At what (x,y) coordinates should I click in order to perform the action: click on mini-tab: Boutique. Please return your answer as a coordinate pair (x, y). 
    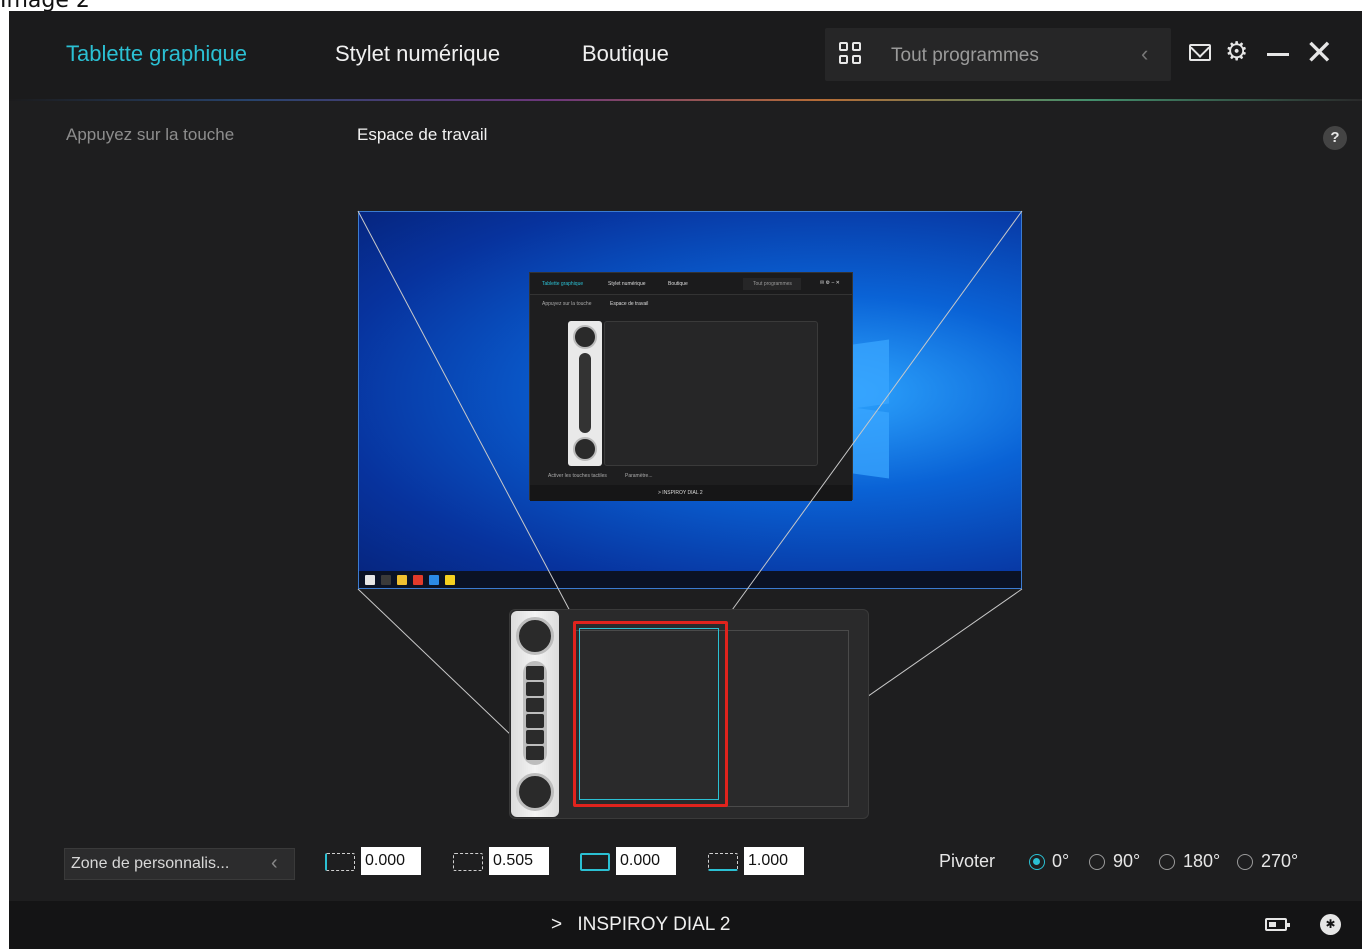
    Looking at the image, I should click on (678, 284).